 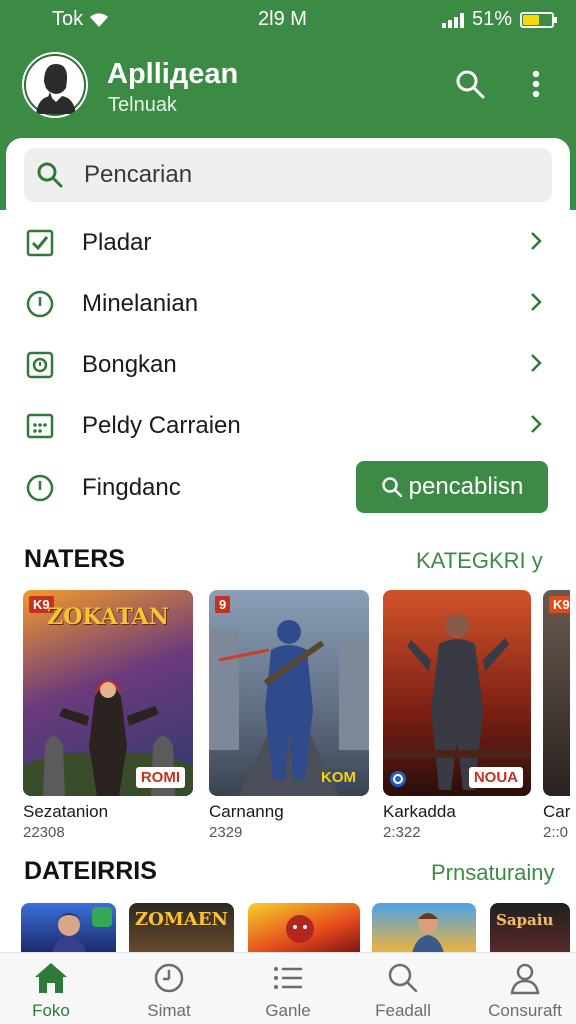 What do you see at coordinates (181, 919) in the screenshot?
I see `game-logo-text: ZOMAEN` at bounding box center [181, 919].